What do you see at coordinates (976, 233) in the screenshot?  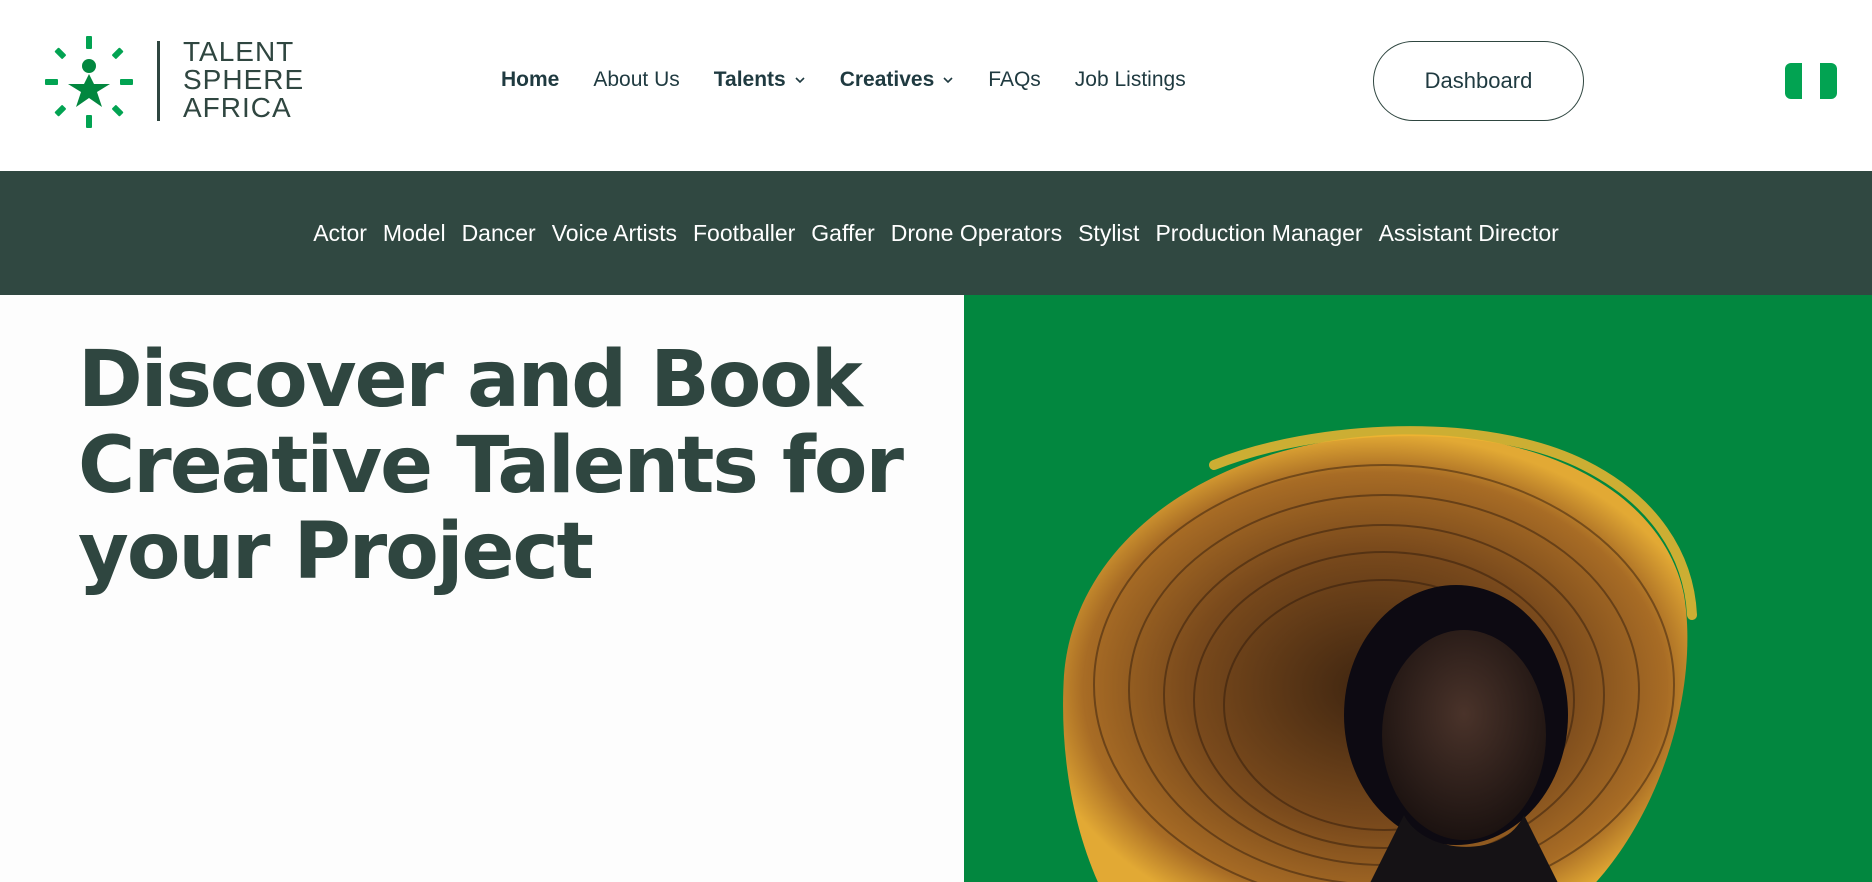 I see `category-drone-operators: Drone Operators` at bounding box center [976, 233].